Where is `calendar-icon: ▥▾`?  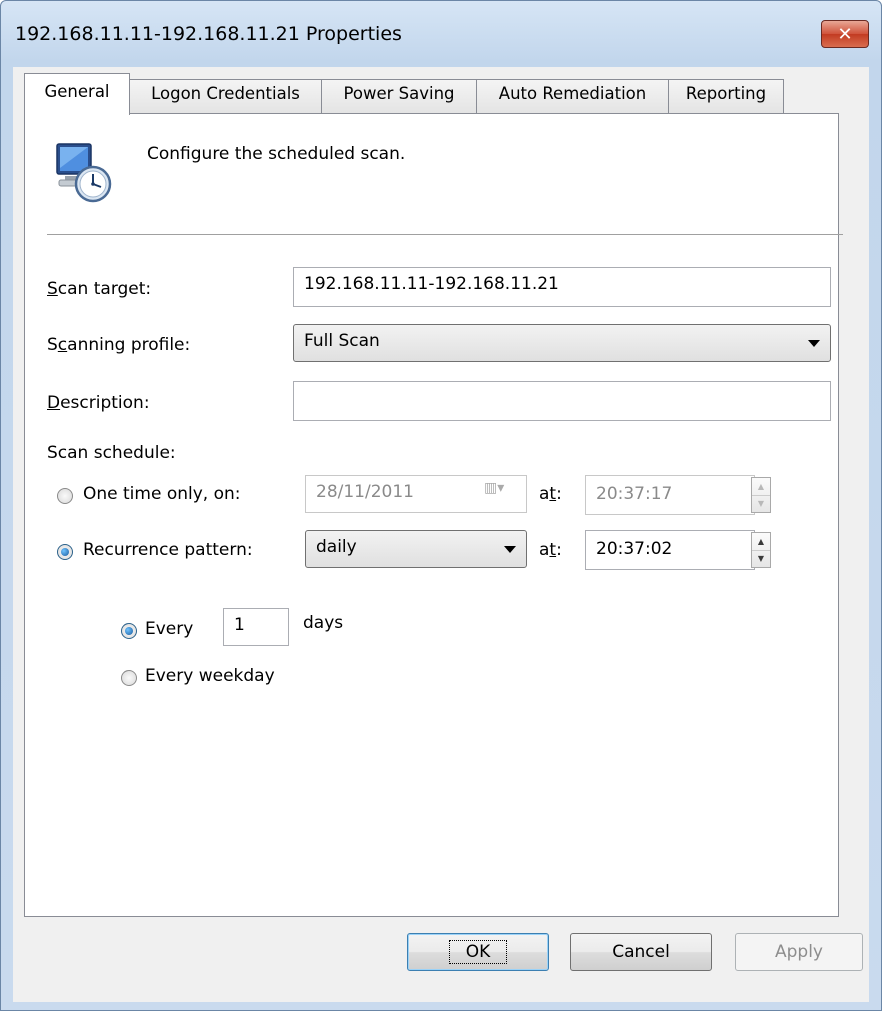
calendar-icon: ▥▾ is located at coordinates (504, 494).